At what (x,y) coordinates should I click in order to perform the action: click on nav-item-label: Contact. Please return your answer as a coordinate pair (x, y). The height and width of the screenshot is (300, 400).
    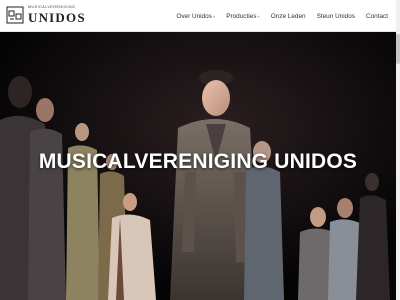
    Looking at the image, I should click on (376, 16).